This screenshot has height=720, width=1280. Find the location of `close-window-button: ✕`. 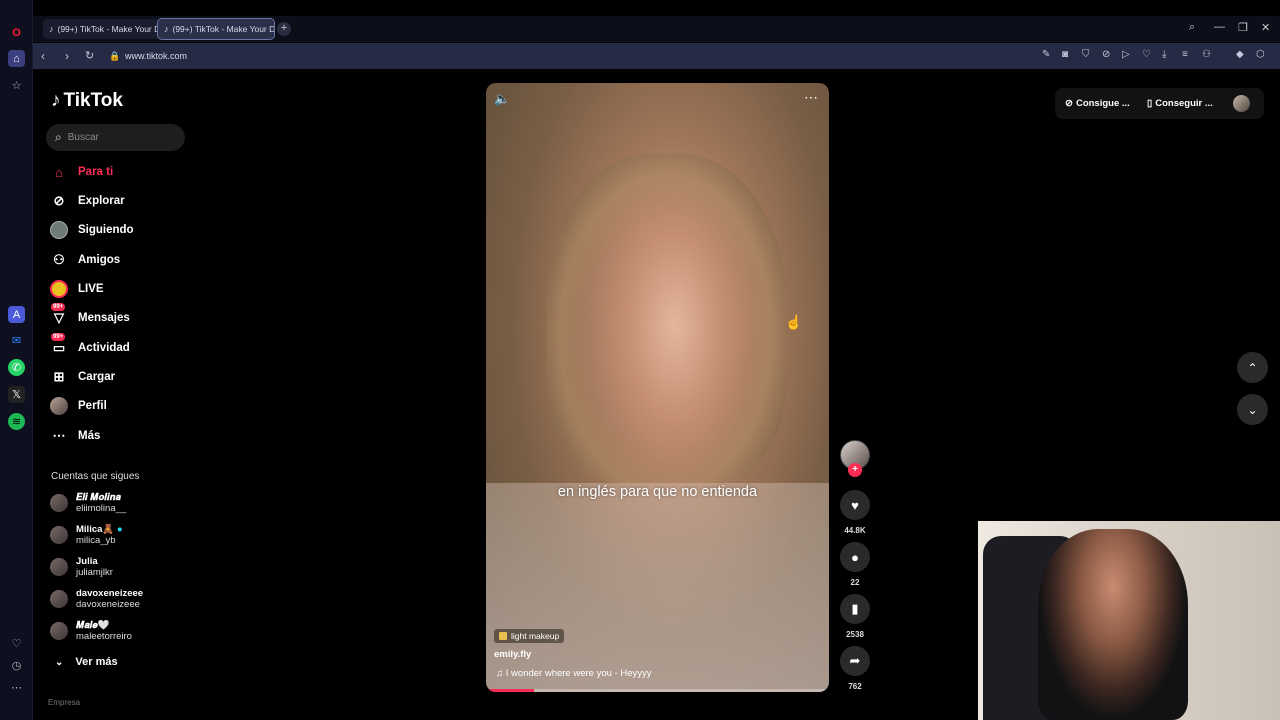

close-window-button: ✕ is located at coordinates (1265, 27).